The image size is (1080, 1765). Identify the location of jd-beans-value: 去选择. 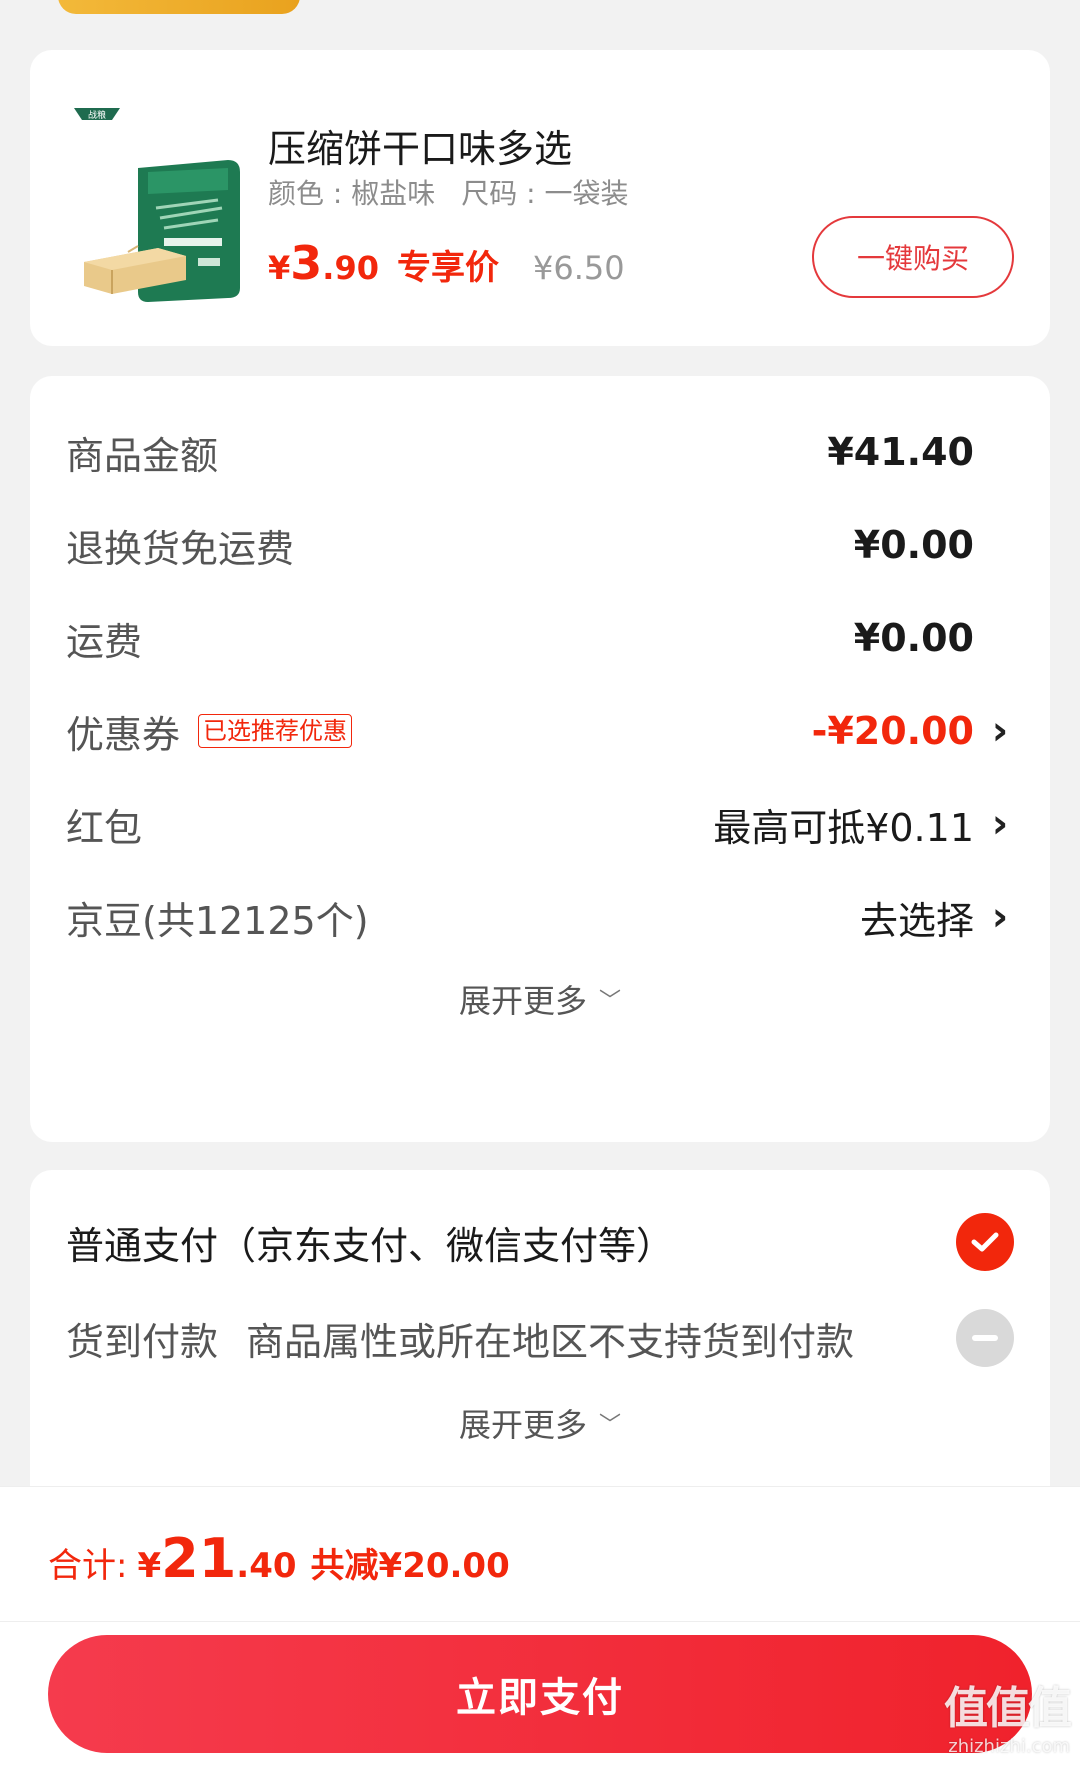
(916, 920).